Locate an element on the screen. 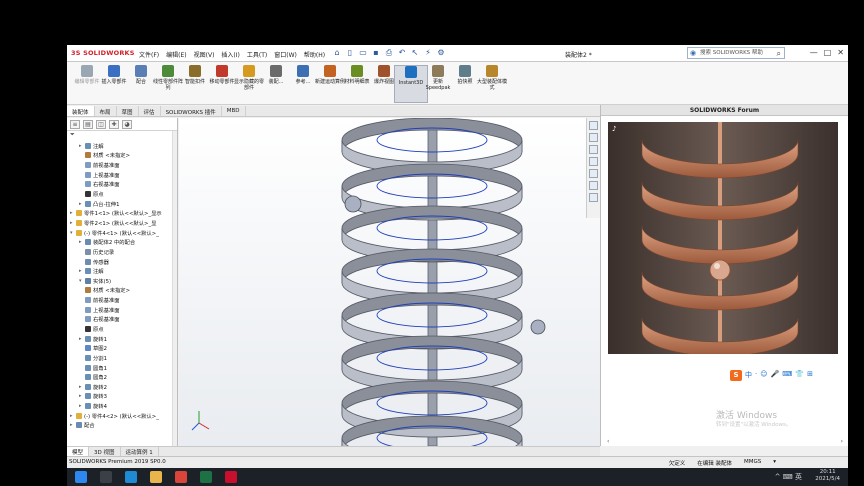  tree-row: 分割1 is located at coordinates (122, 358).